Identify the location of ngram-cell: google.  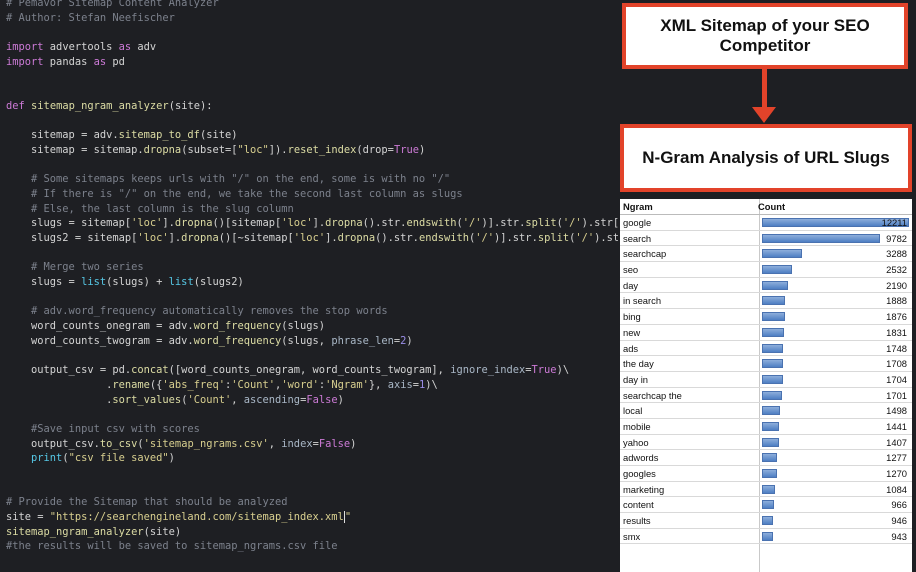
(637, 222).